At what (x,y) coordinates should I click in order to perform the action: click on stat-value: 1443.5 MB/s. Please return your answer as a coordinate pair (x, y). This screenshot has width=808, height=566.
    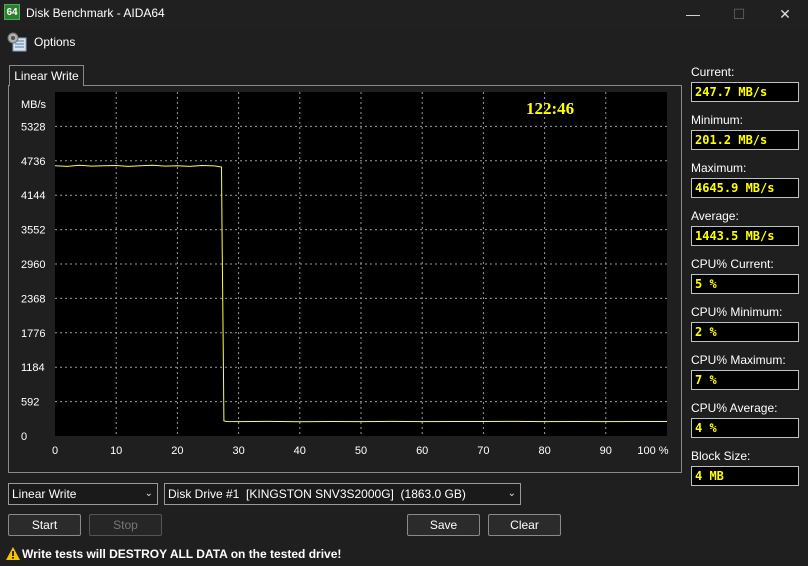
    Looking at the image, I should click on (745, 236).